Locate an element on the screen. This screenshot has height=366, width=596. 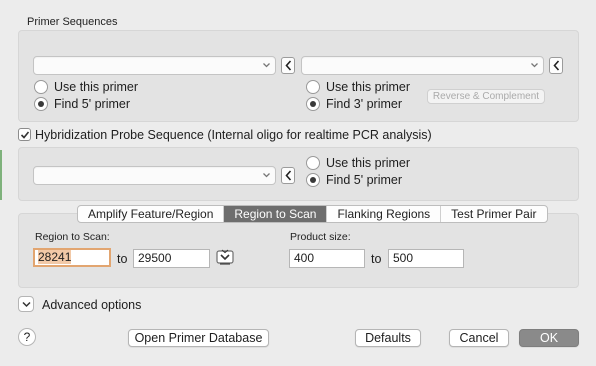
help-button: ? is located at coordinates (27, 337).